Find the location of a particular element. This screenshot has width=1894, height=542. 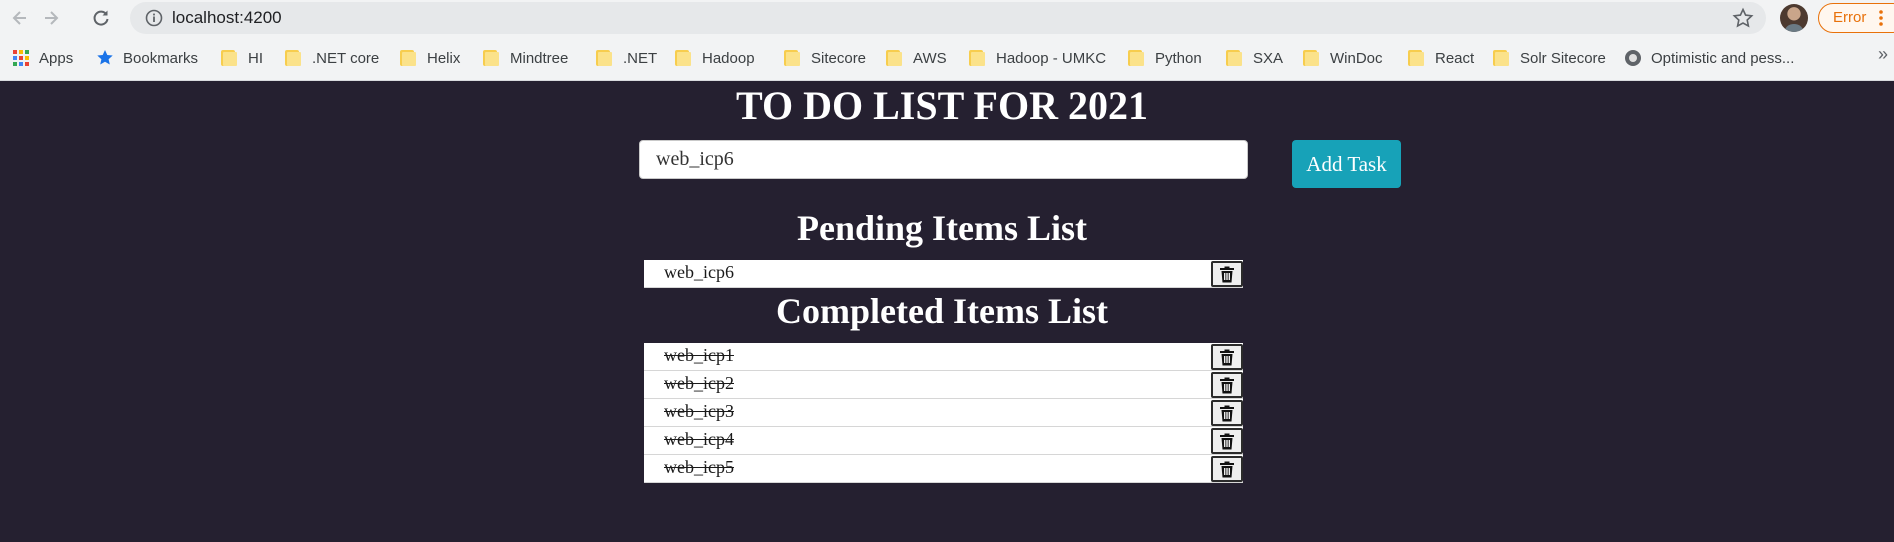

bookmark-folder-mindtree: Mindtree is located at coordinates (525, 58).